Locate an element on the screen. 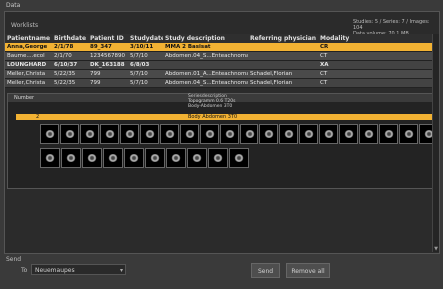 This screenshot has width=443, height=289. cell-name: Baume....ecol is located at coordinates (26, 56).